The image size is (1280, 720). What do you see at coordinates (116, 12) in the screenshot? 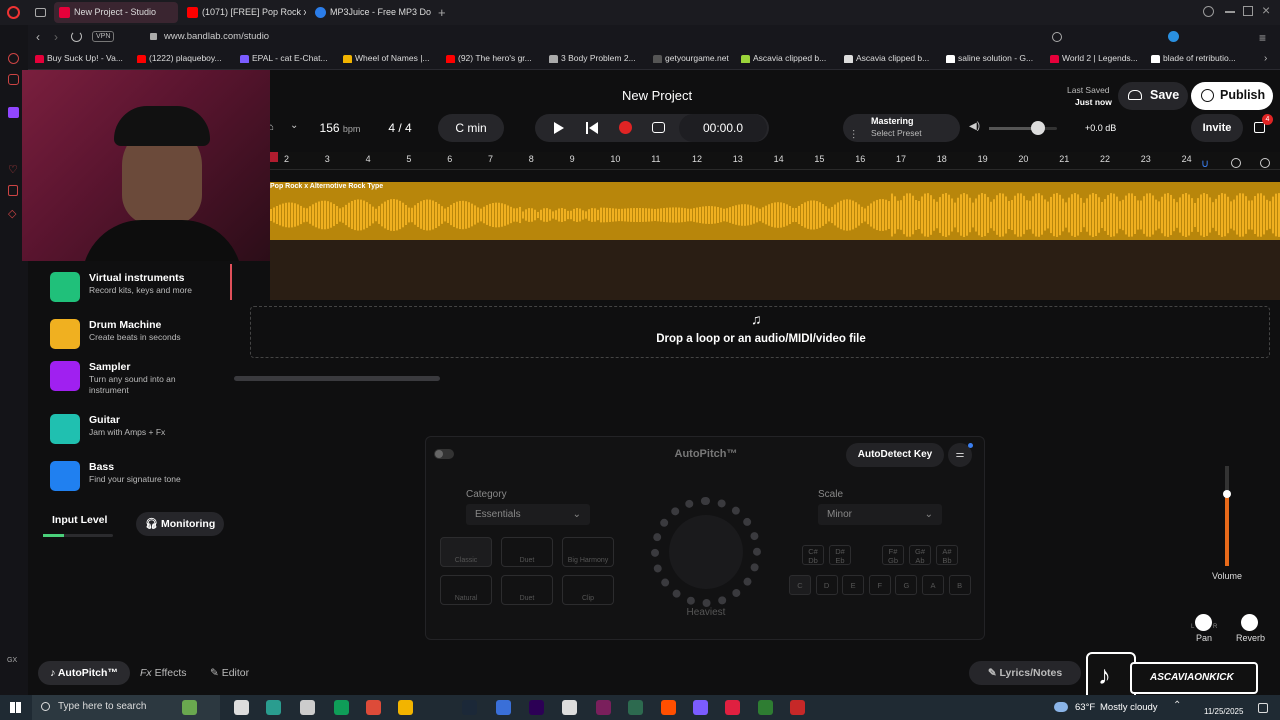
I see `tab-studio: New Project - Studio` at bounding box center [116, 12].